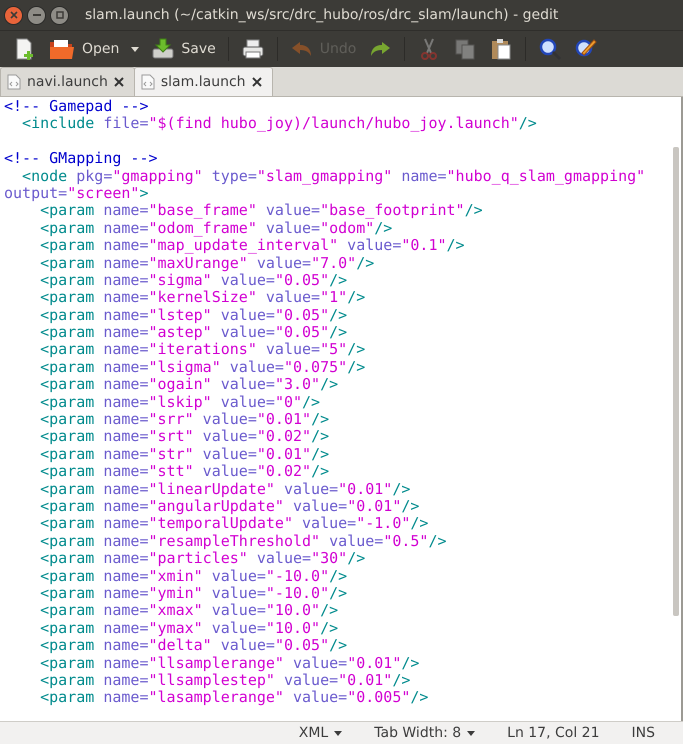 The height and width of the screenshot is (744, 683). What do you see at coordinates (234, 698) in the screenshot?
I see `code-line: <param name="lasamplerange" value="0.005"/>` at bounding box center [234, 698].